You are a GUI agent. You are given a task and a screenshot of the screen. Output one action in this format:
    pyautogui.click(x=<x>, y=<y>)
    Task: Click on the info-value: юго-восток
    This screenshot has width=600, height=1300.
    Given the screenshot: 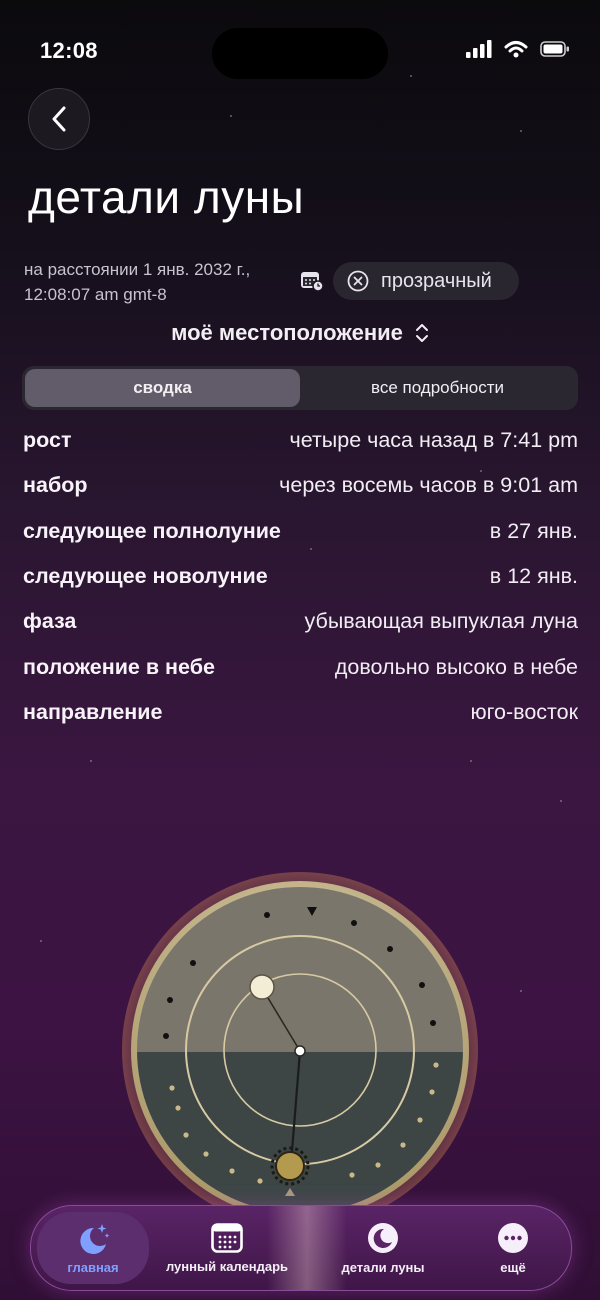 What is the action you would take?
    pyautogui.click(x=524, y=711)
    